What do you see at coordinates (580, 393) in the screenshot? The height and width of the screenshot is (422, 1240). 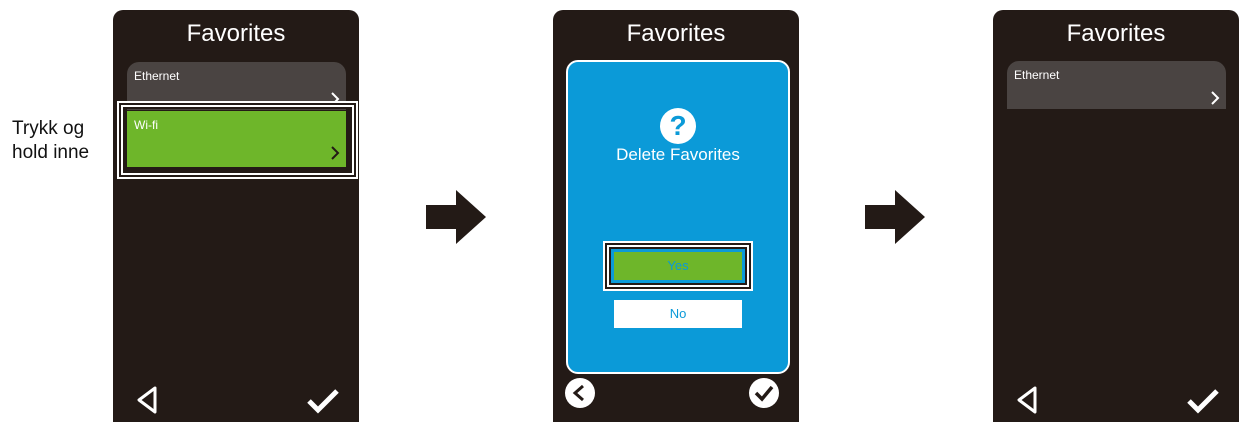 I see `back-circle-icon` at bounding box center [580, 393].